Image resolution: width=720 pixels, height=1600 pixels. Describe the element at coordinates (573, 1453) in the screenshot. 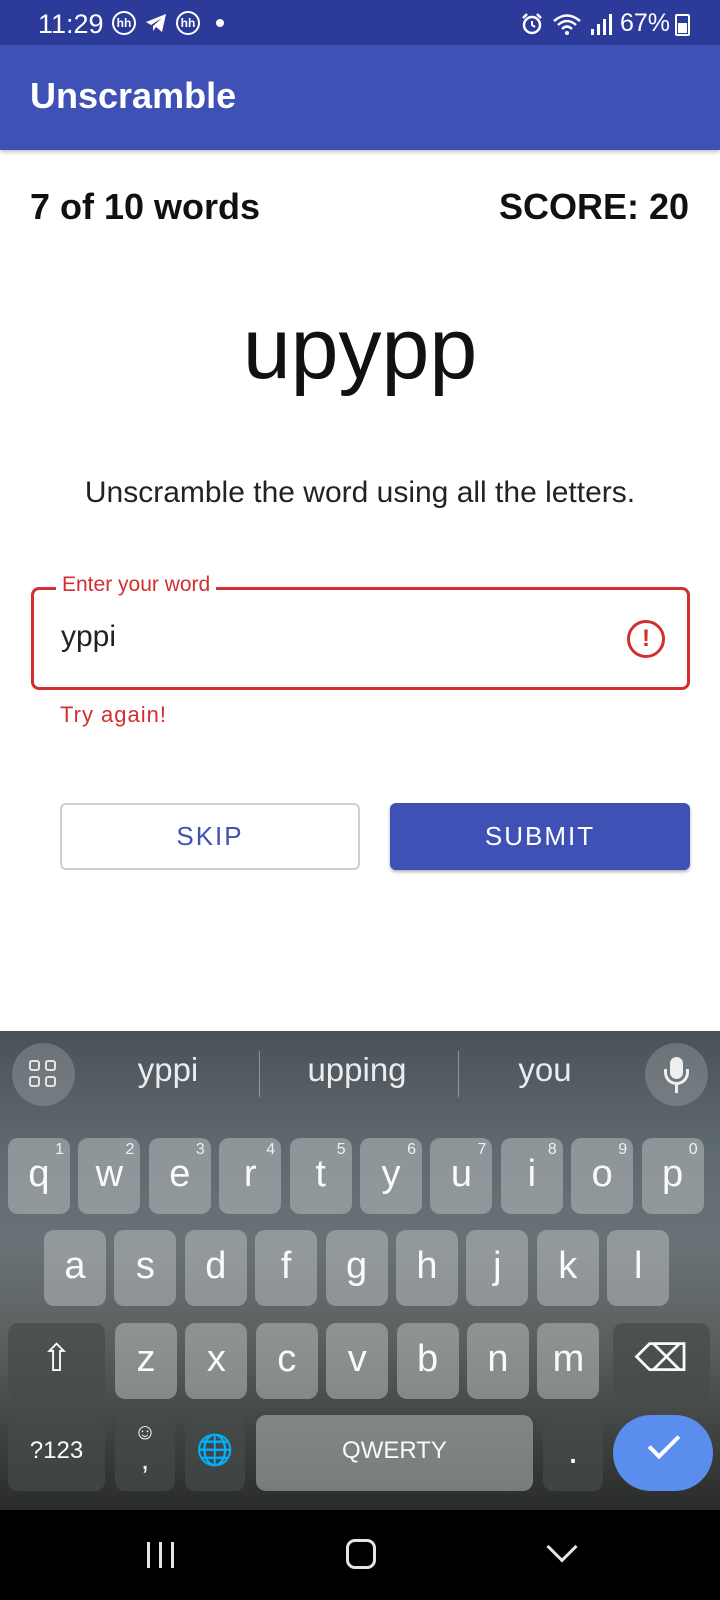

I see `period-key: .` at that location.